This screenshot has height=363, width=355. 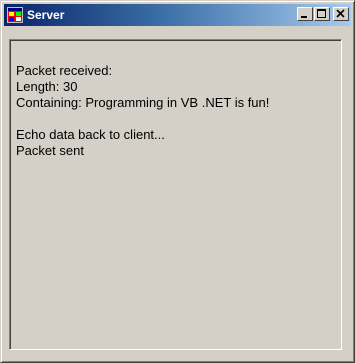 What do you see at coordinates (47, 86) in the screenshot?
I see `log-line: Length: 30` at bounding box center [47, 86].